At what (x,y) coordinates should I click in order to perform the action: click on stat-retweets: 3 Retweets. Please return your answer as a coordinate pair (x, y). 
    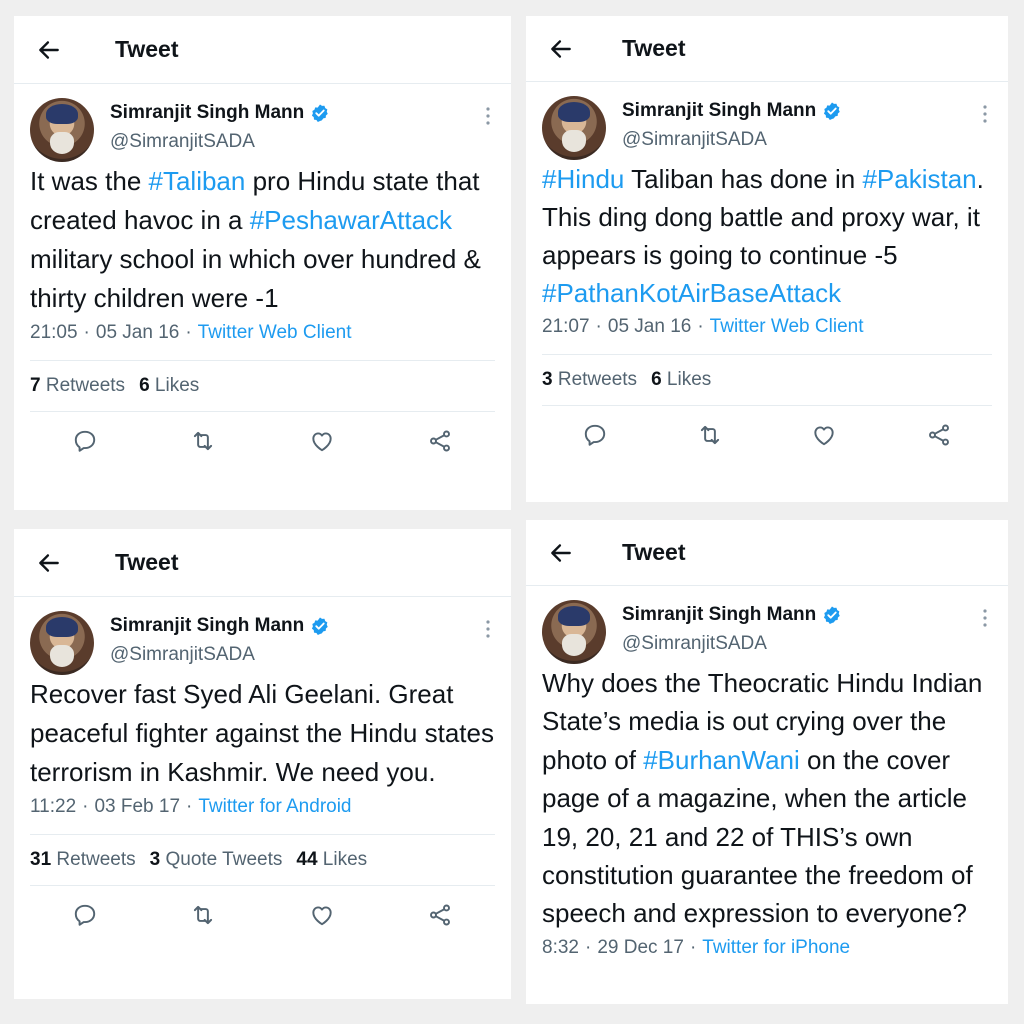
    Looking at the image, I should click on (589, 379).